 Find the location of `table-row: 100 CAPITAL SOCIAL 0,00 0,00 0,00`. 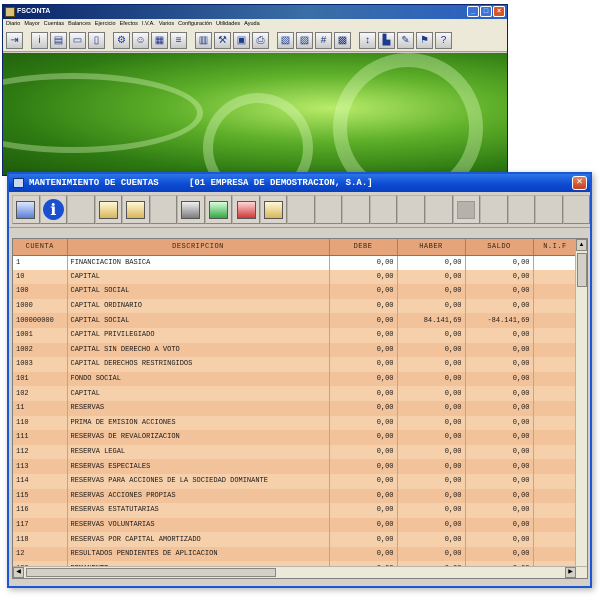

table-row: 100 CAPITAL SOCIAL 0,00 0,00 0,00 is located at coordinates (295, 291).